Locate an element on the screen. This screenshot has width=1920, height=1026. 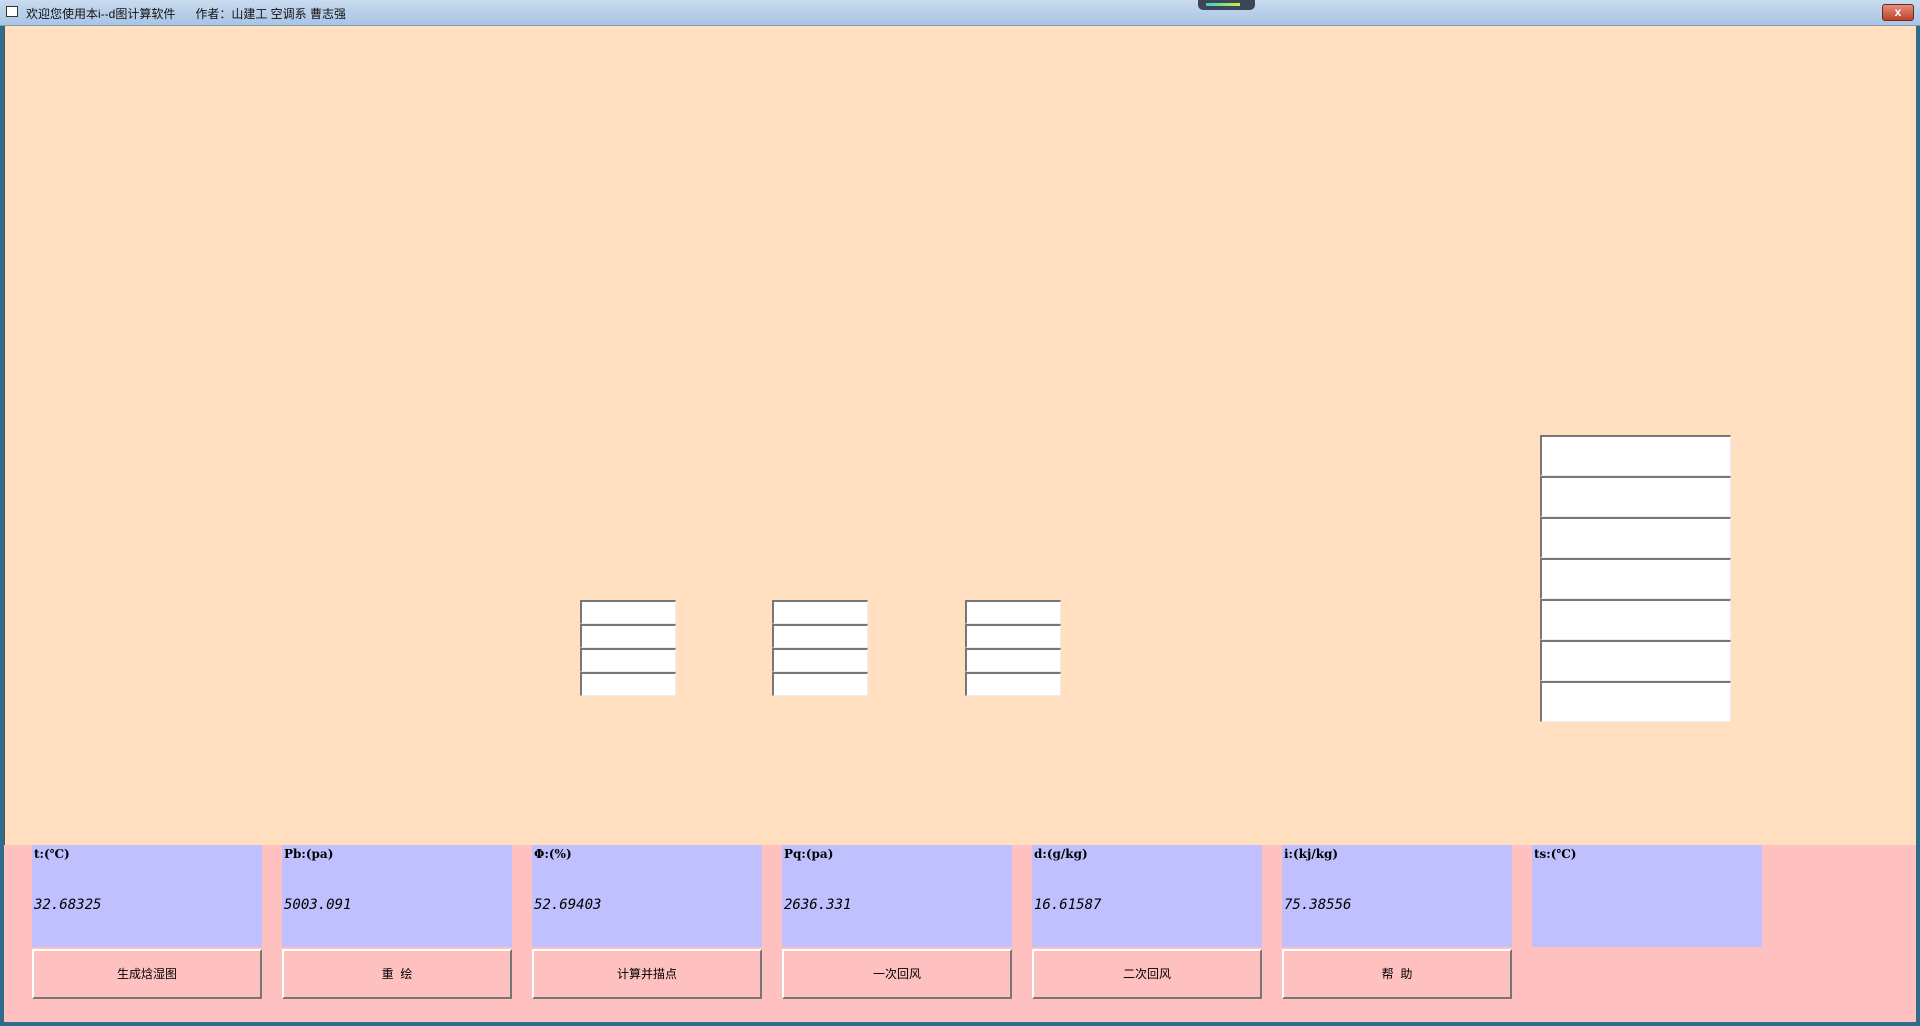
value-label: d:(g/kg) is located at coordinates (1061, 854).